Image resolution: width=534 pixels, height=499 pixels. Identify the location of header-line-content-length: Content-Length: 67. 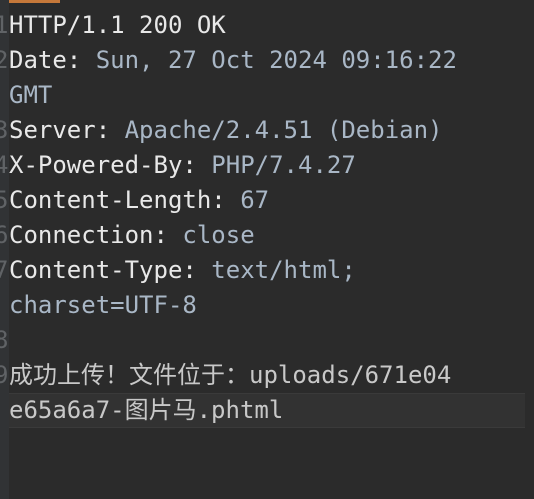
(271, 200).